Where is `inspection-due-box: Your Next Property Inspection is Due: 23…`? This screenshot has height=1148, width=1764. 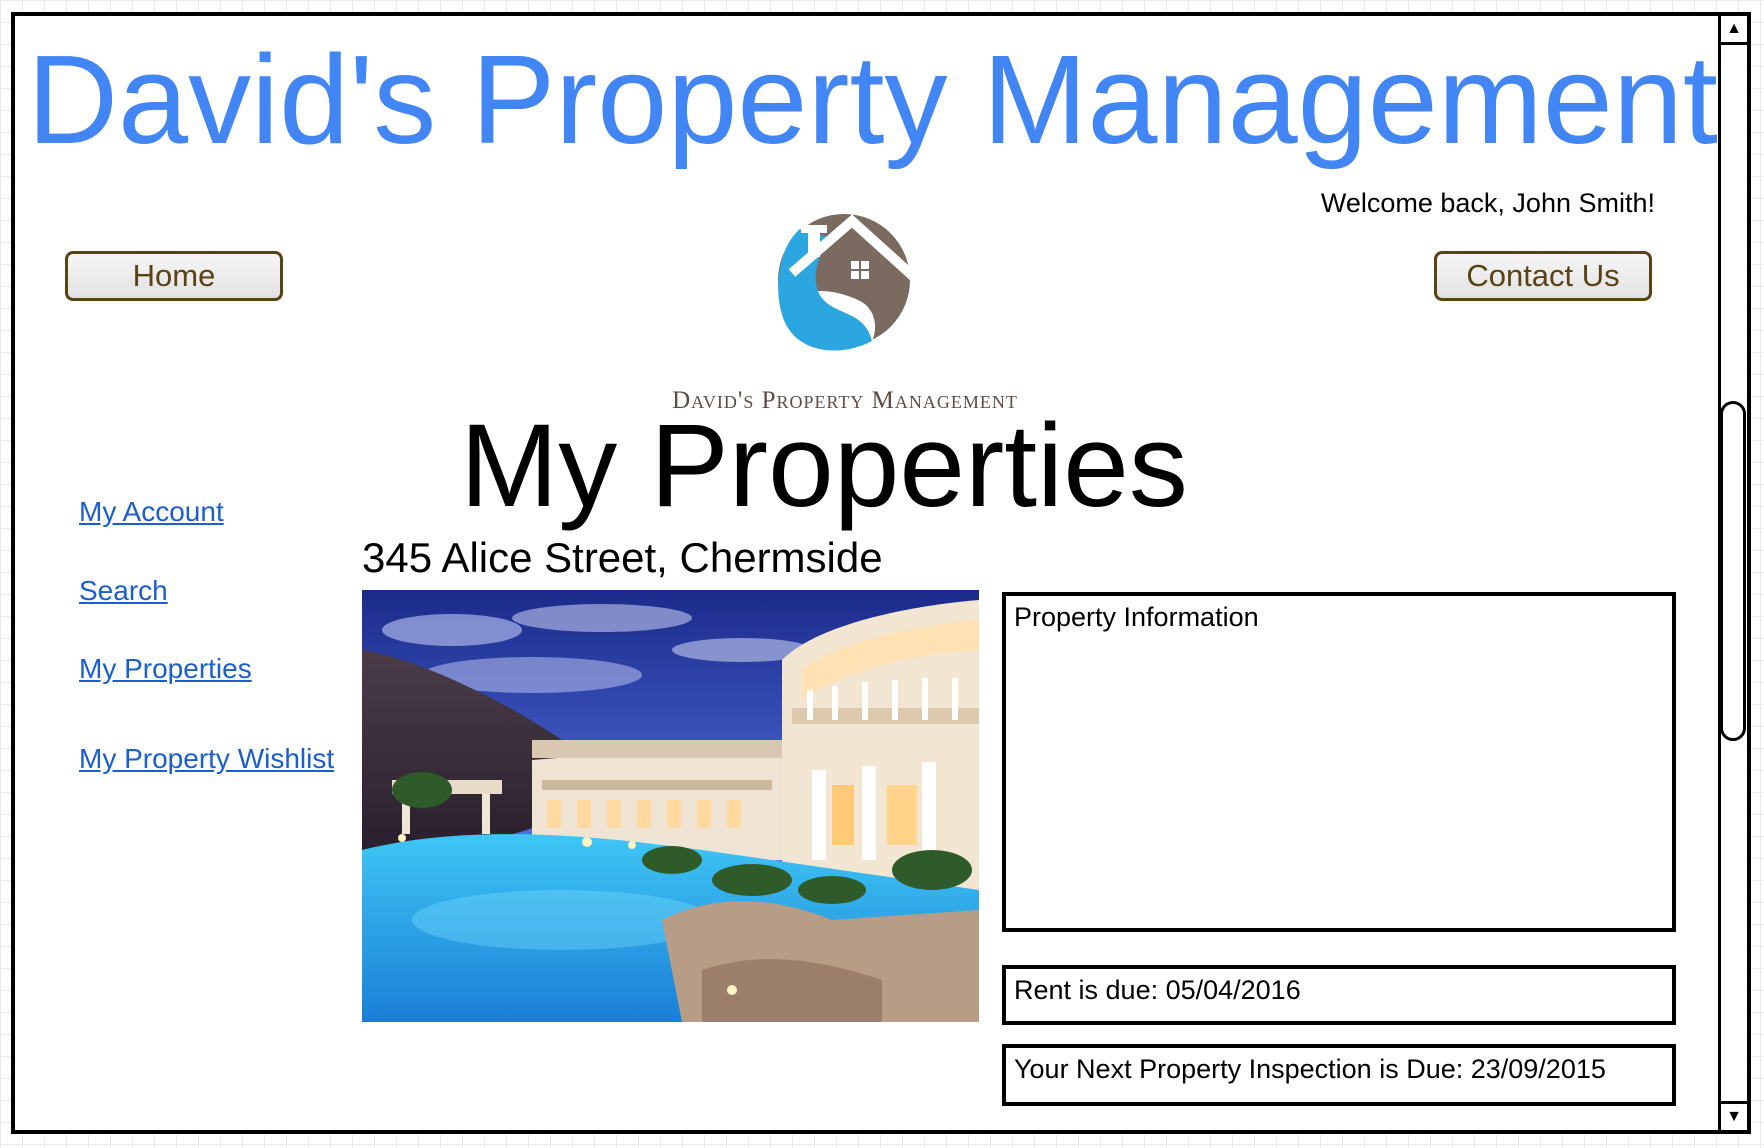
inspection-due-box: Your Next Property Inspection is Due: 23… is located at coordinates (1339, 1075).